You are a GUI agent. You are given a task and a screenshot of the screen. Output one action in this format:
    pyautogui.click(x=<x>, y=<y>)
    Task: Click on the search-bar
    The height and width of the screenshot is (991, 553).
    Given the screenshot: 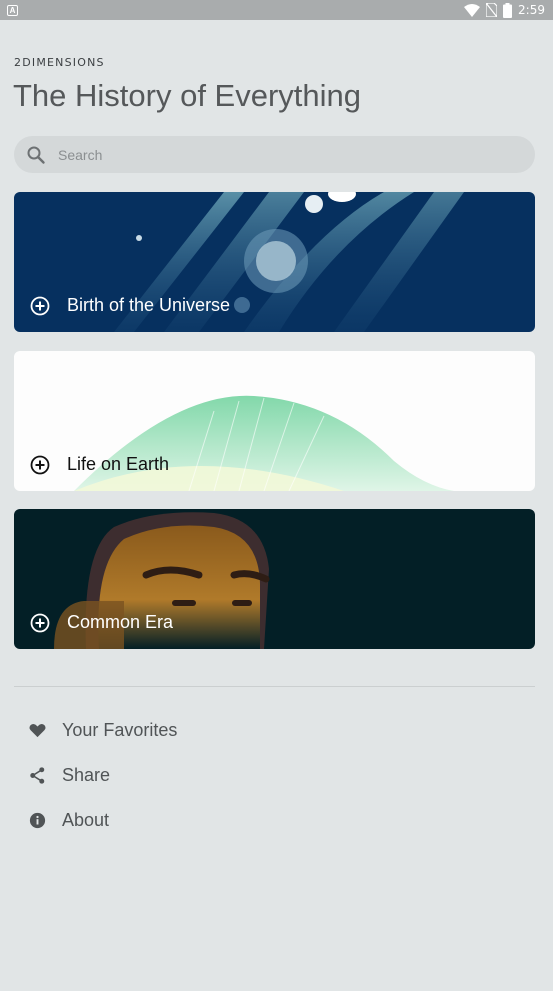 What is the action you would take?
    pyautogui.click(x=274, y=154)
    